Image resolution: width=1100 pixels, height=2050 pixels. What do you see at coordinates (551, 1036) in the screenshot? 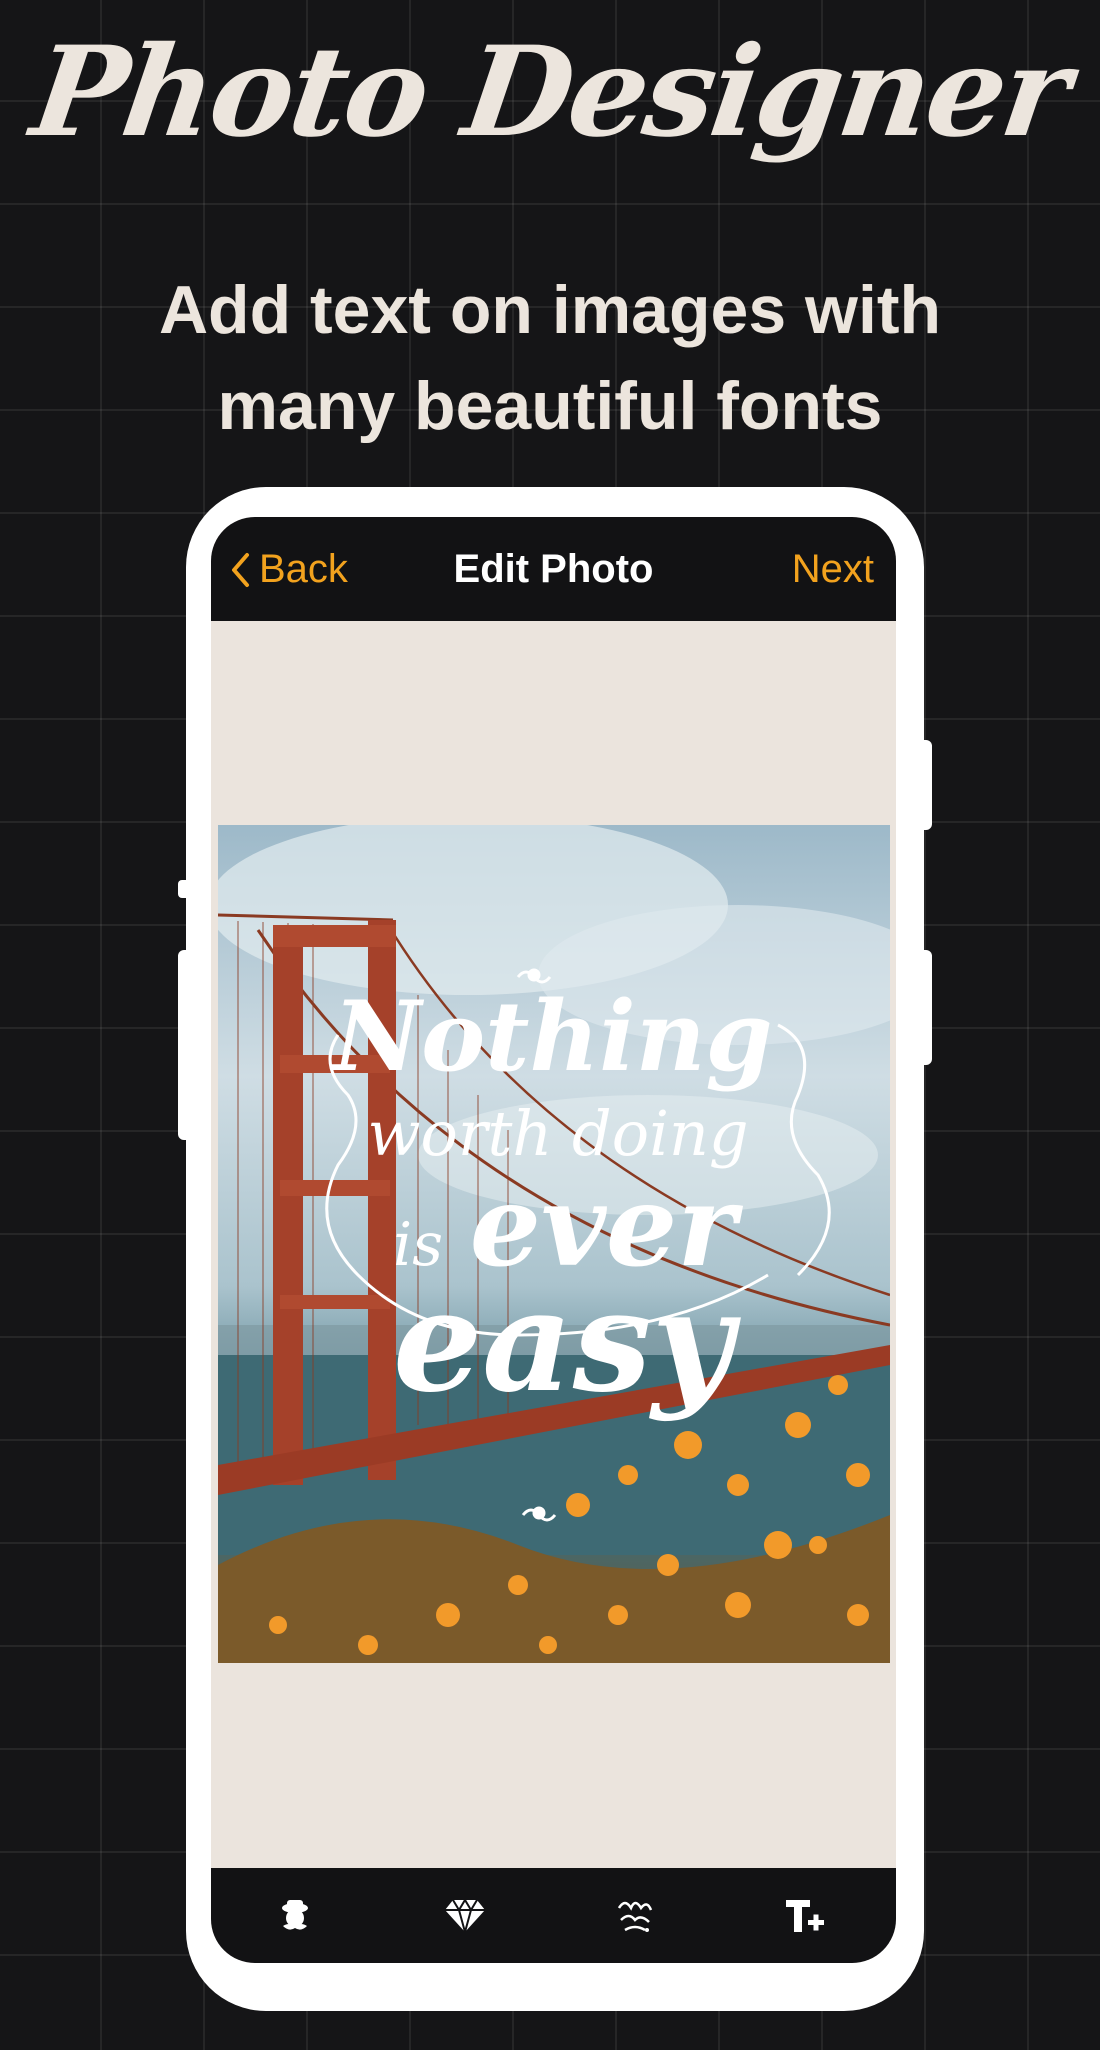
I see `overlay-line-1: Nothing` at bounding box center [551, 1036].